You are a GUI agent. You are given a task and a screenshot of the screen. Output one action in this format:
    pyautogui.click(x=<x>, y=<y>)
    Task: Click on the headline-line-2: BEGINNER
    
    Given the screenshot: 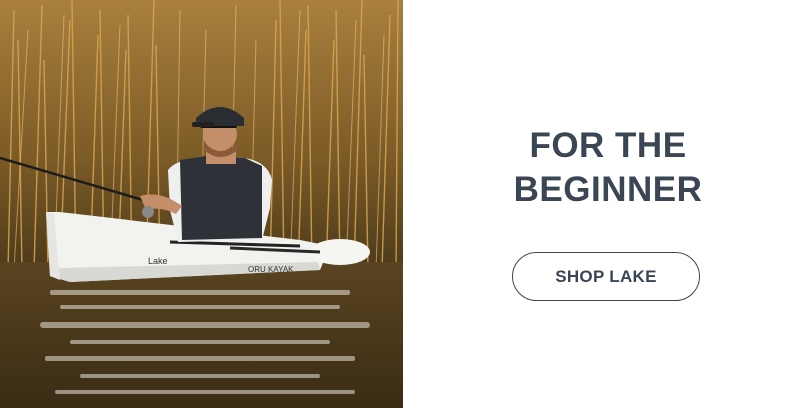 What is the action you would take?
    pyautogui.click(x=608, y=189)
    